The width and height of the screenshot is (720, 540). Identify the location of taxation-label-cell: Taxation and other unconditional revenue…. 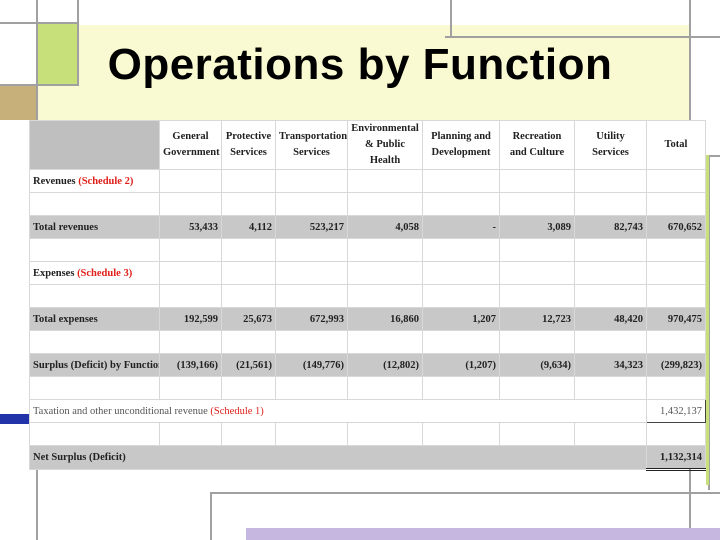
(338, 411).